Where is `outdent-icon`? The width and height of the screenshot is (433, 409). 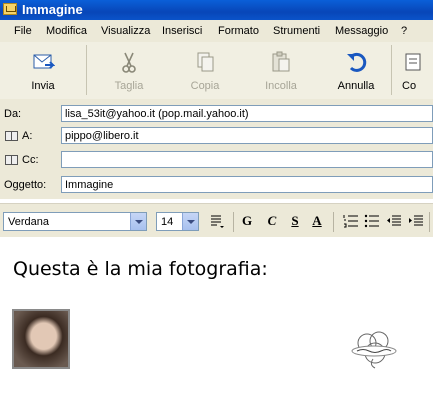
outdent-icon is located at coordinates (394, 220).